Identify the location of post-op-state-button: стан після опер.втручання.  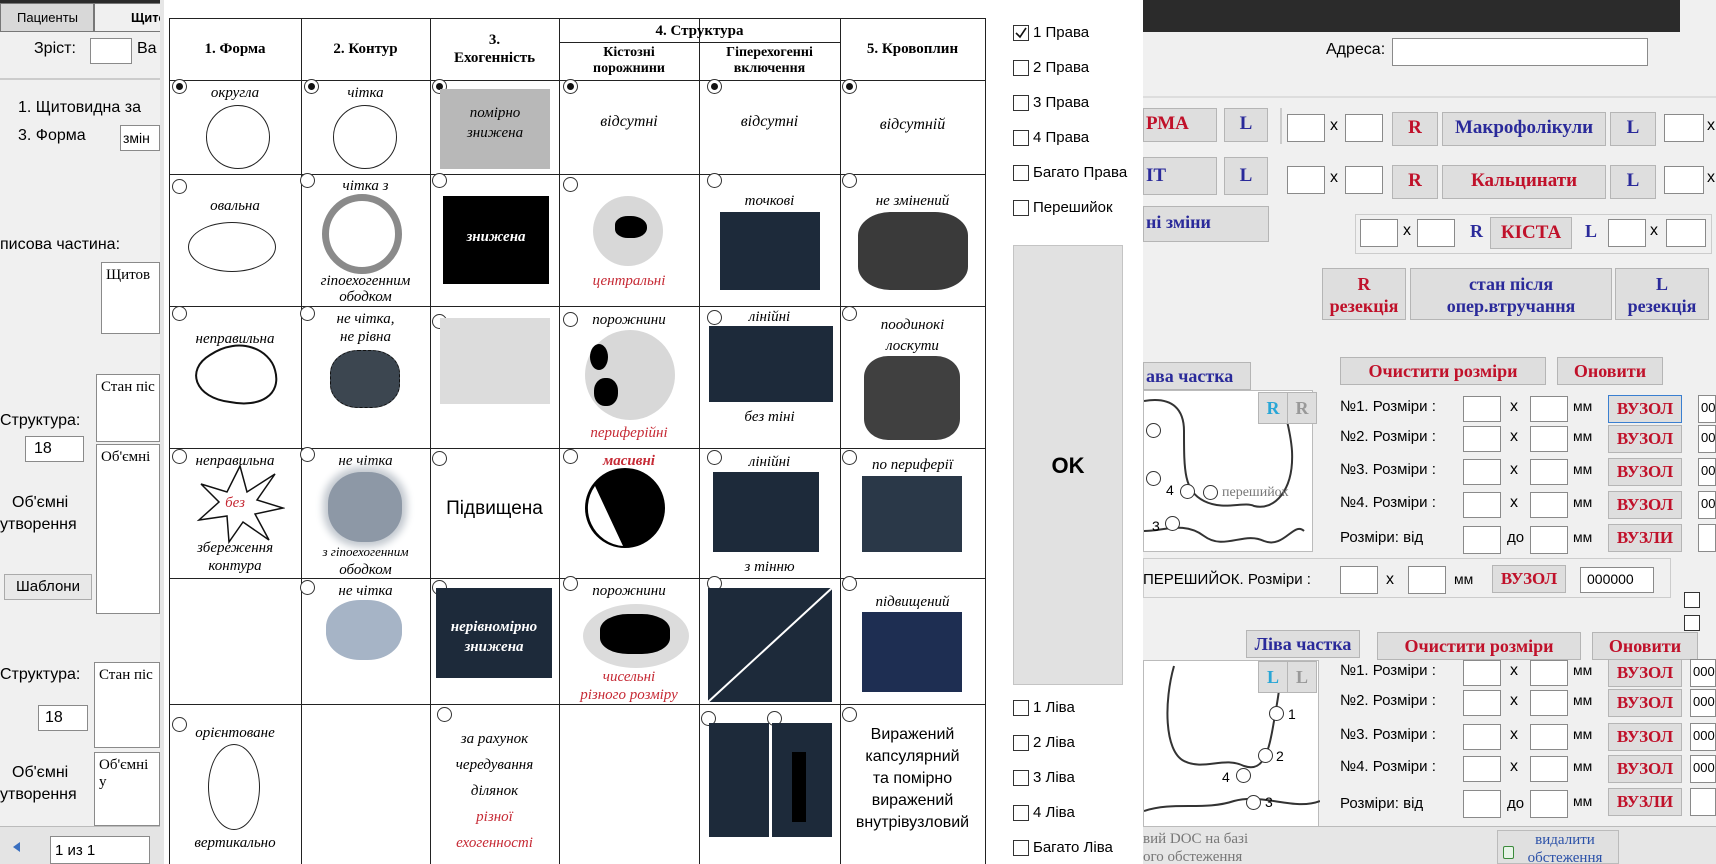
(1511, 294).